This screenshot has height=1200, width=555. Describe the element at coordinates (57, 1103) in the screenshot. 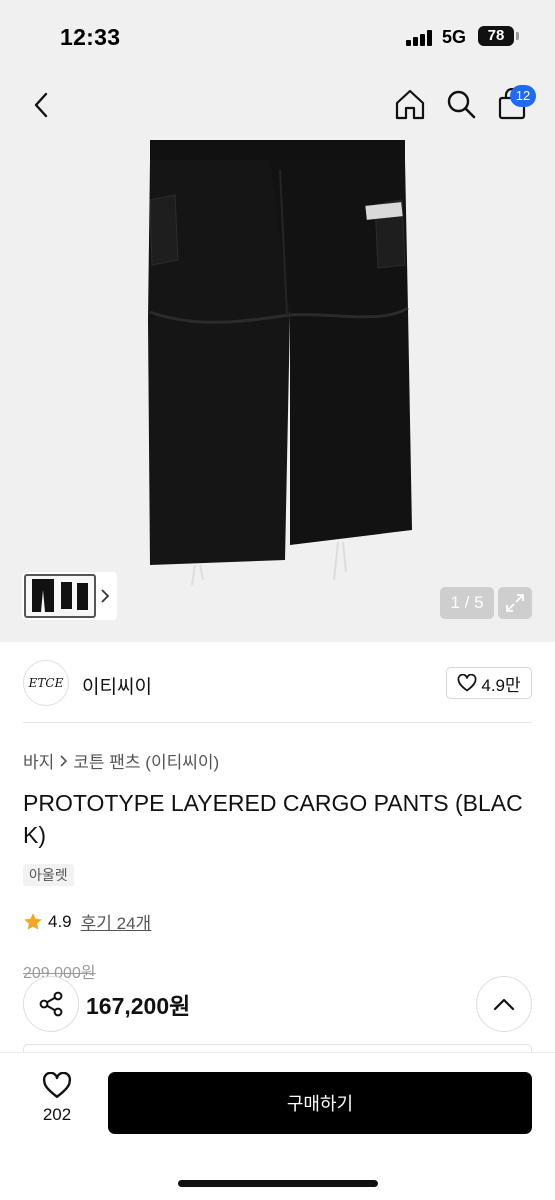

I see `wish-button: 202` at that location.